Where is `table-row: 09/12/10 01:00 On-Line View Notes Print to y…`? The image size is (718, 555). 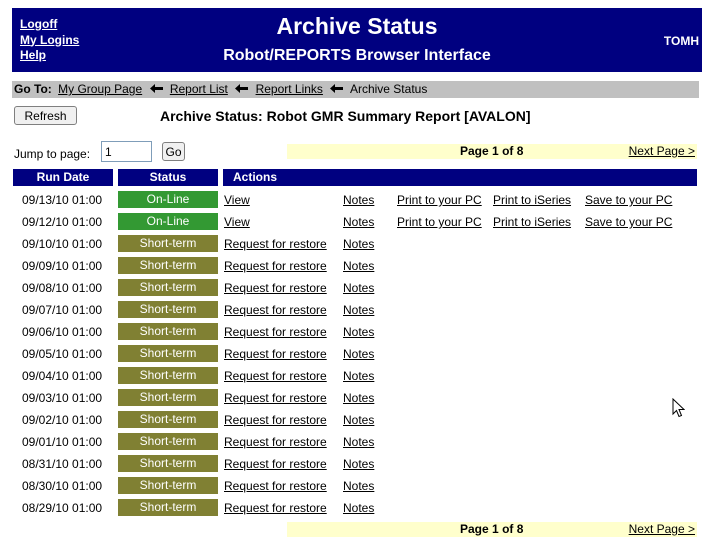
table-row: 09/12/10 01:00 On-Line View Notes Print to y… is located at coordinates (359, 222).